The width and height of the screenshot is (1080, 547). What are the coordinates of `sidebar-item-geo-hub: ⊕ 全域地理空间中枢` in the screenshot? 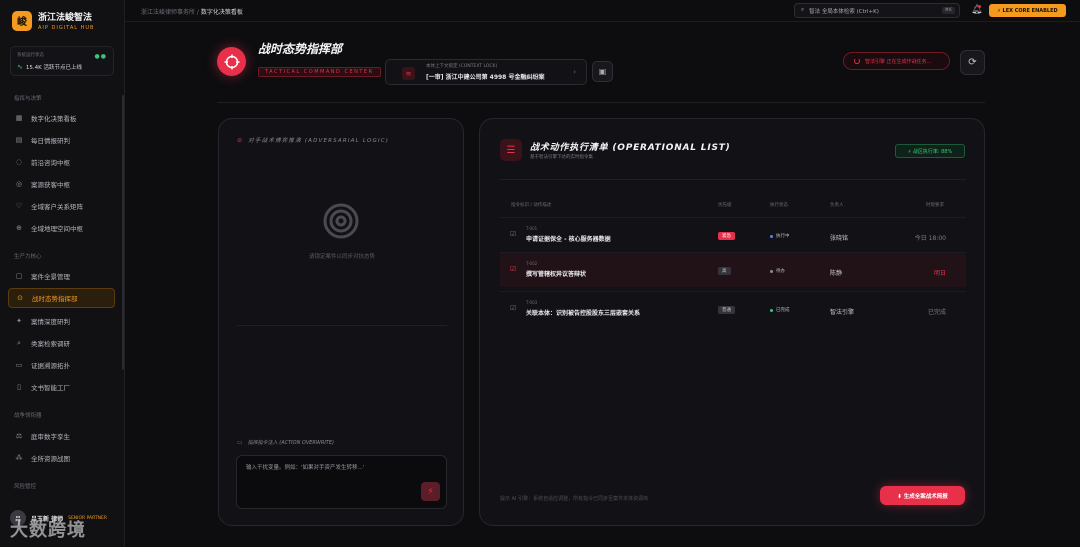 It's located at (61, 228).